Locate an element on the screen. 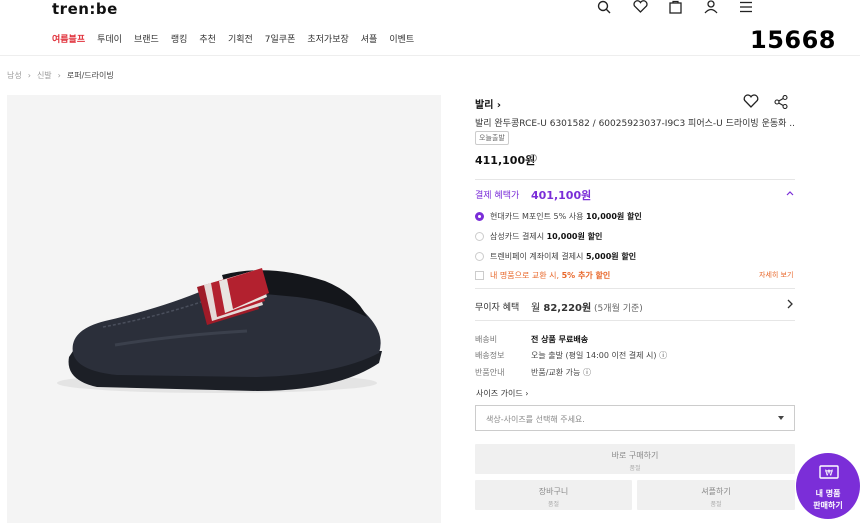 The height and width of the screenshot is (524, 860). fab-label: 판매하기 is located at coordinates (828, 505).